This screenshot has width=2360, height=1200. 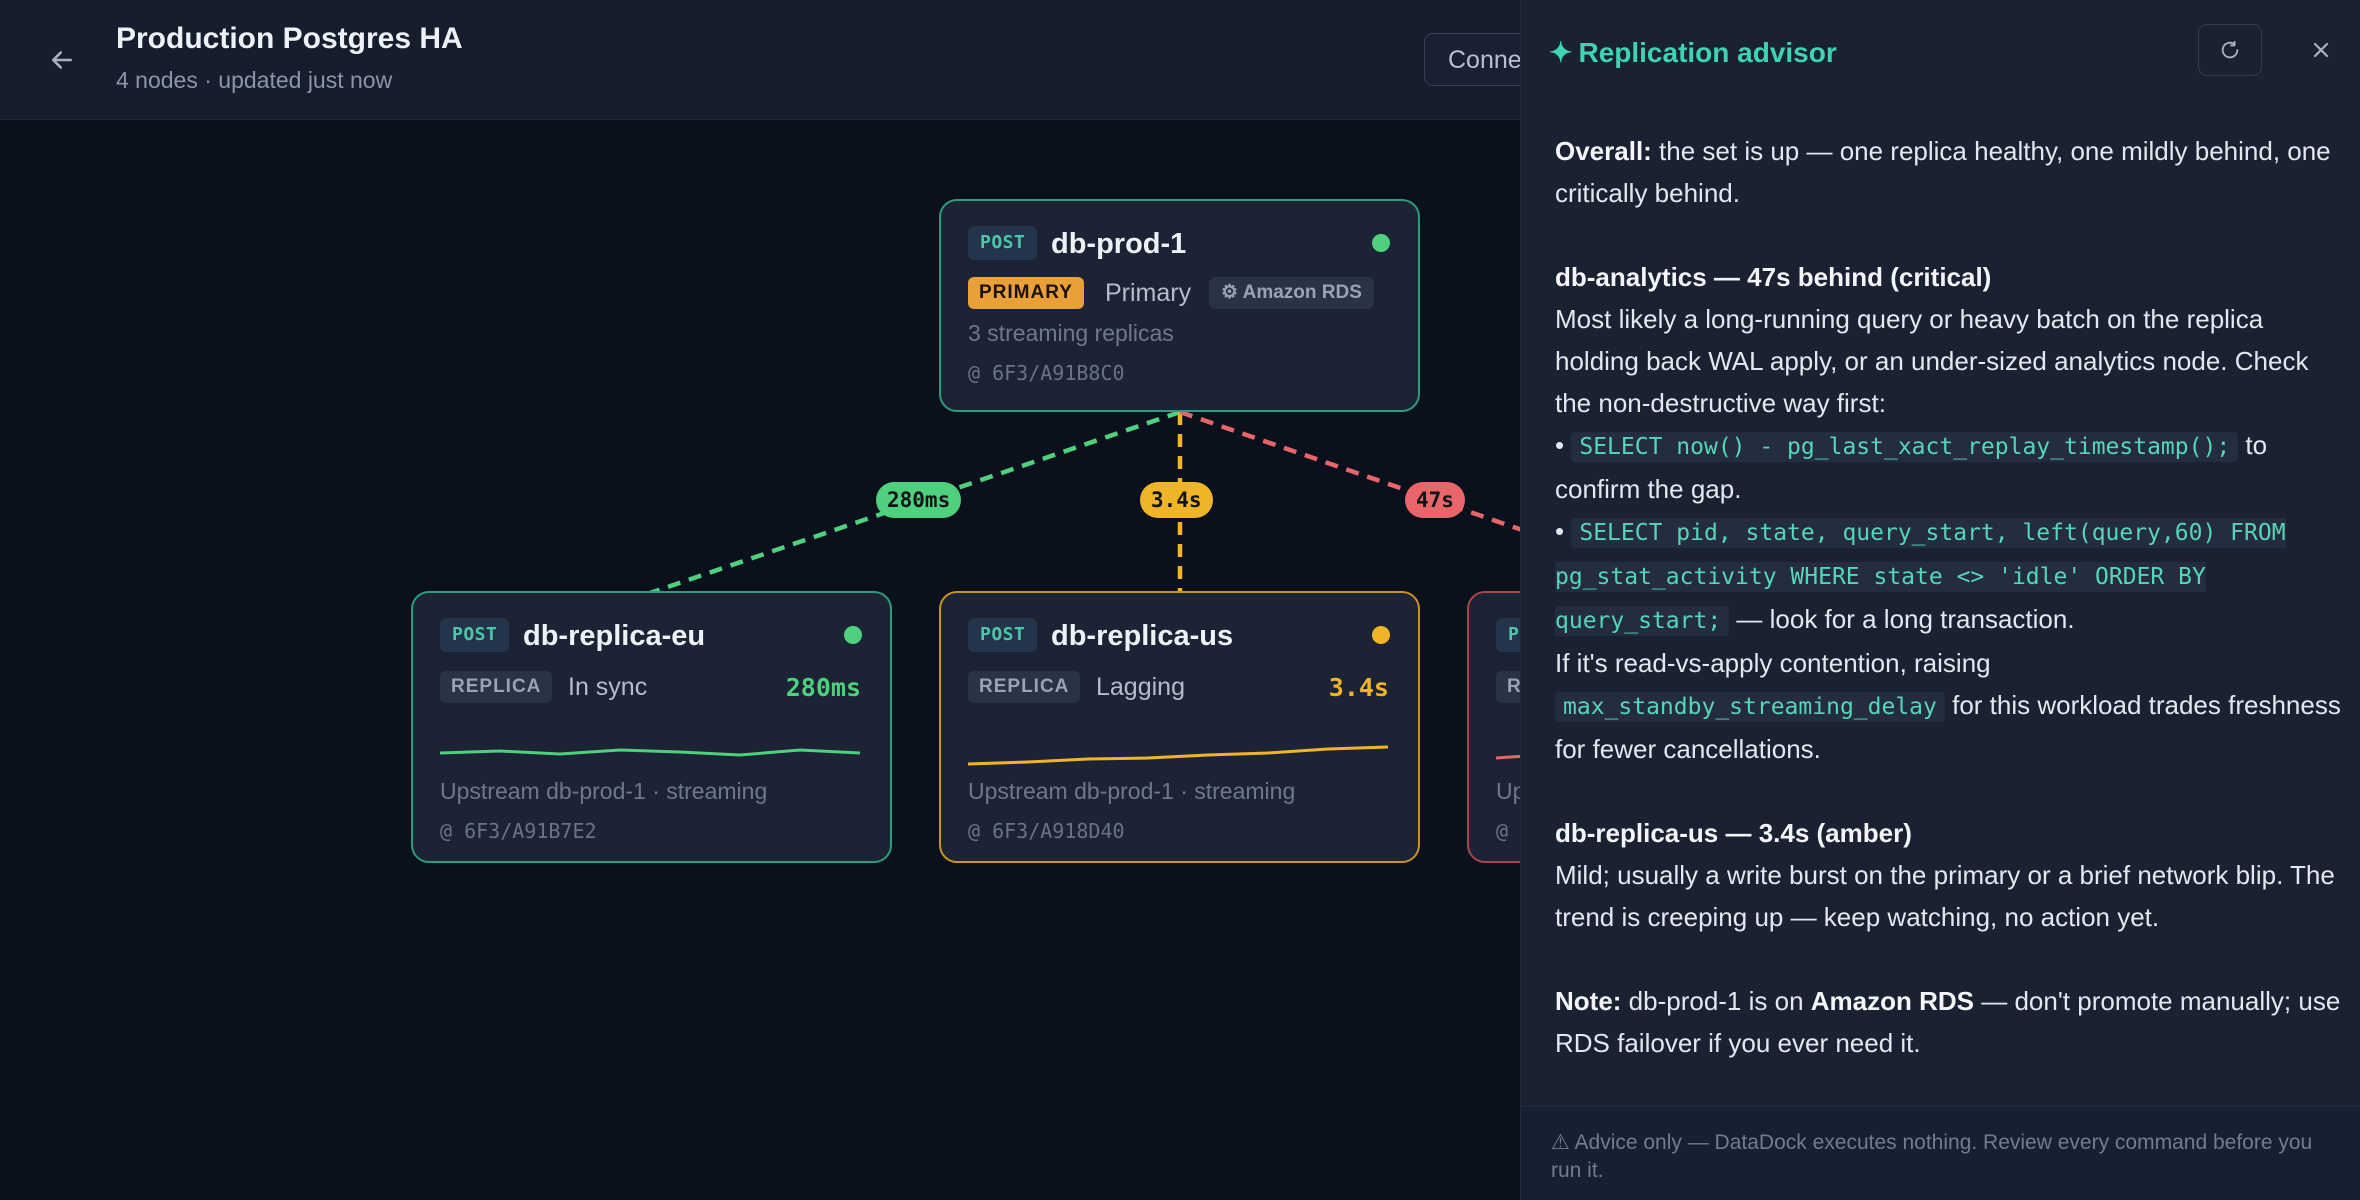 What do you see at coordinates (1046, 831) in the screenshot?
I see `wal-position: @ 6F3/A918D40` at bounding box center [1046, 831].